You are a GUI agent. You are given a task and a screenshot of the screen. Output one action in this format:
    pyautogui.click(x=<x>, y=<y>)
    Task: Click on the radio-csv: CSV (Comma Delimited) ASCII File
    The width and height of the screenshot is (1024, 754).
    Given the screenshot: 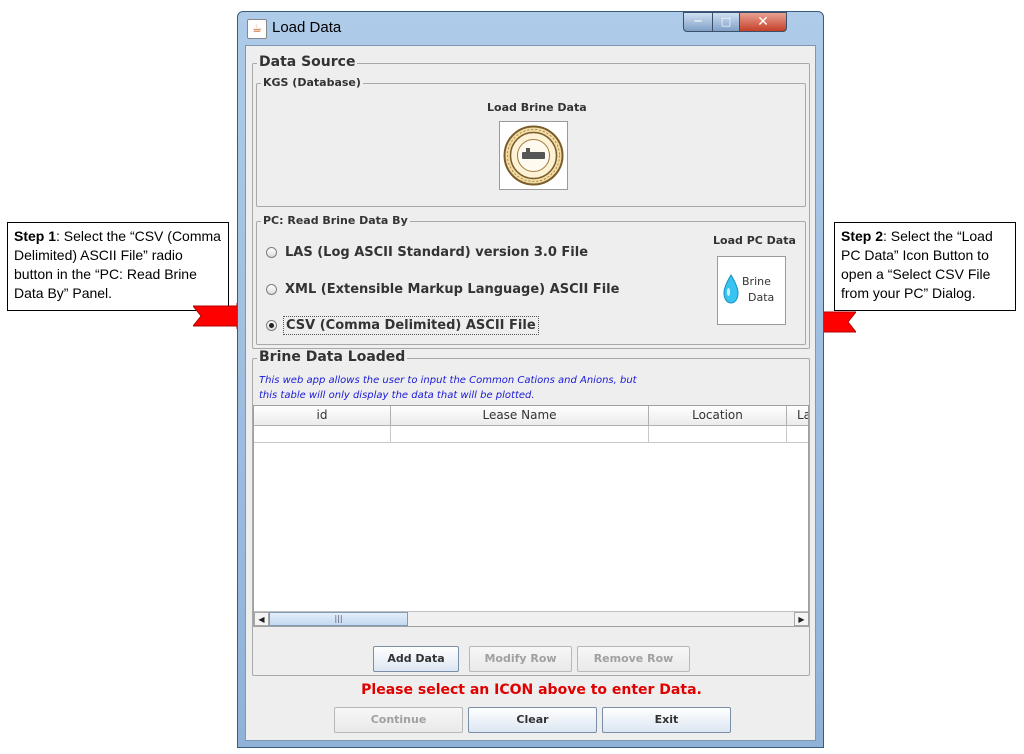 What is the action you would take?
    pyautogui.click(x=402, y=325)
    